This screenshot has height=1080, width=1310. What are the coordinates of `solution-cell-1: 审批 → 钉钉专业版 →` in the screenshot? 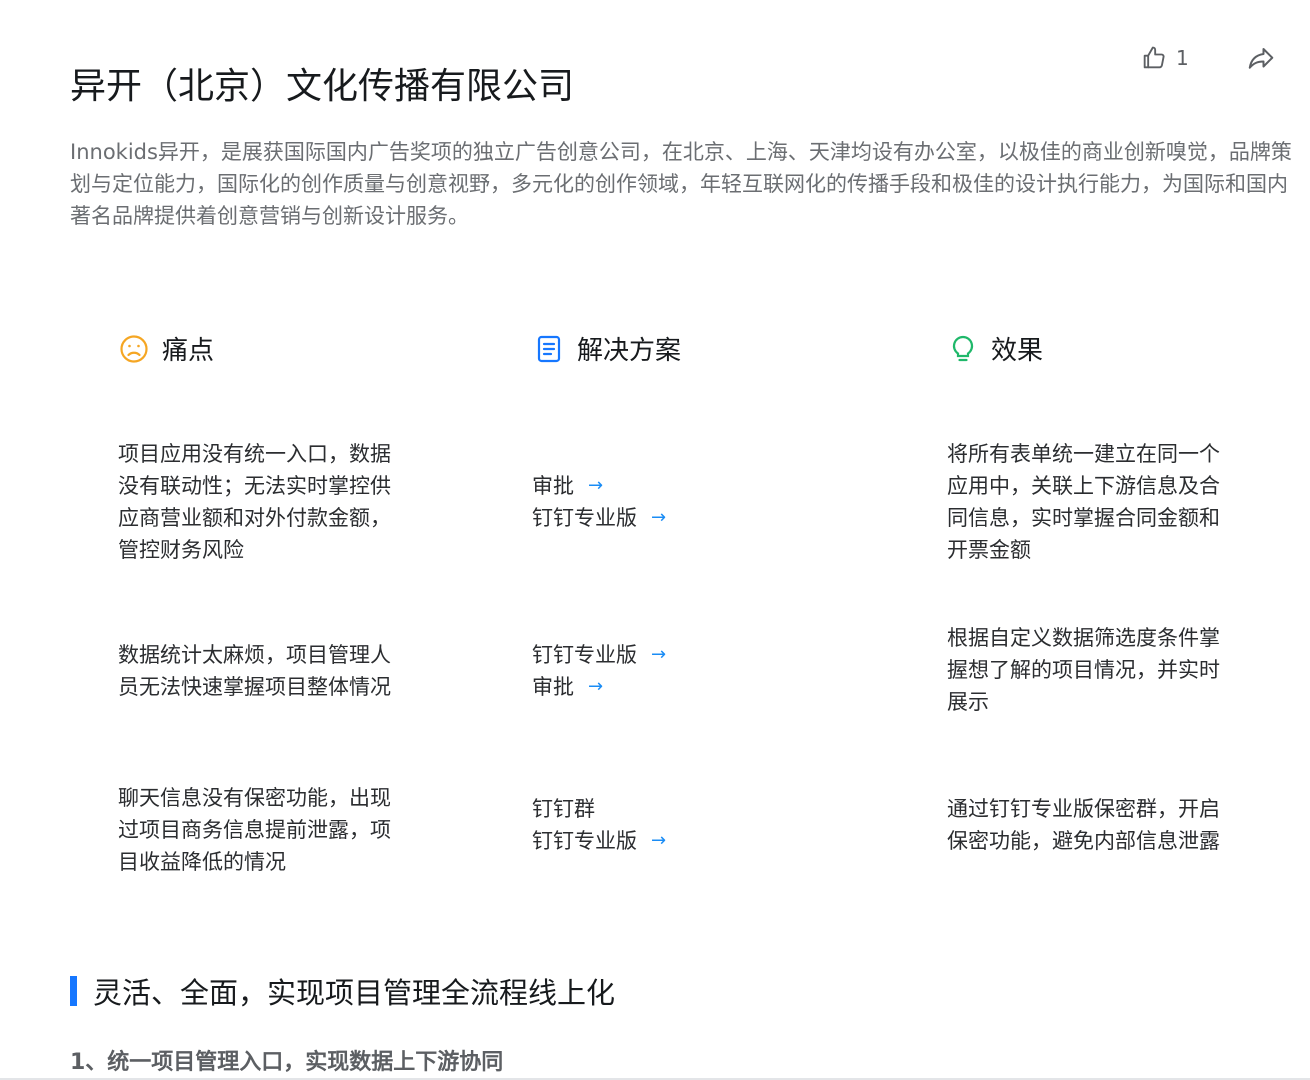 It's located at (632, 502).